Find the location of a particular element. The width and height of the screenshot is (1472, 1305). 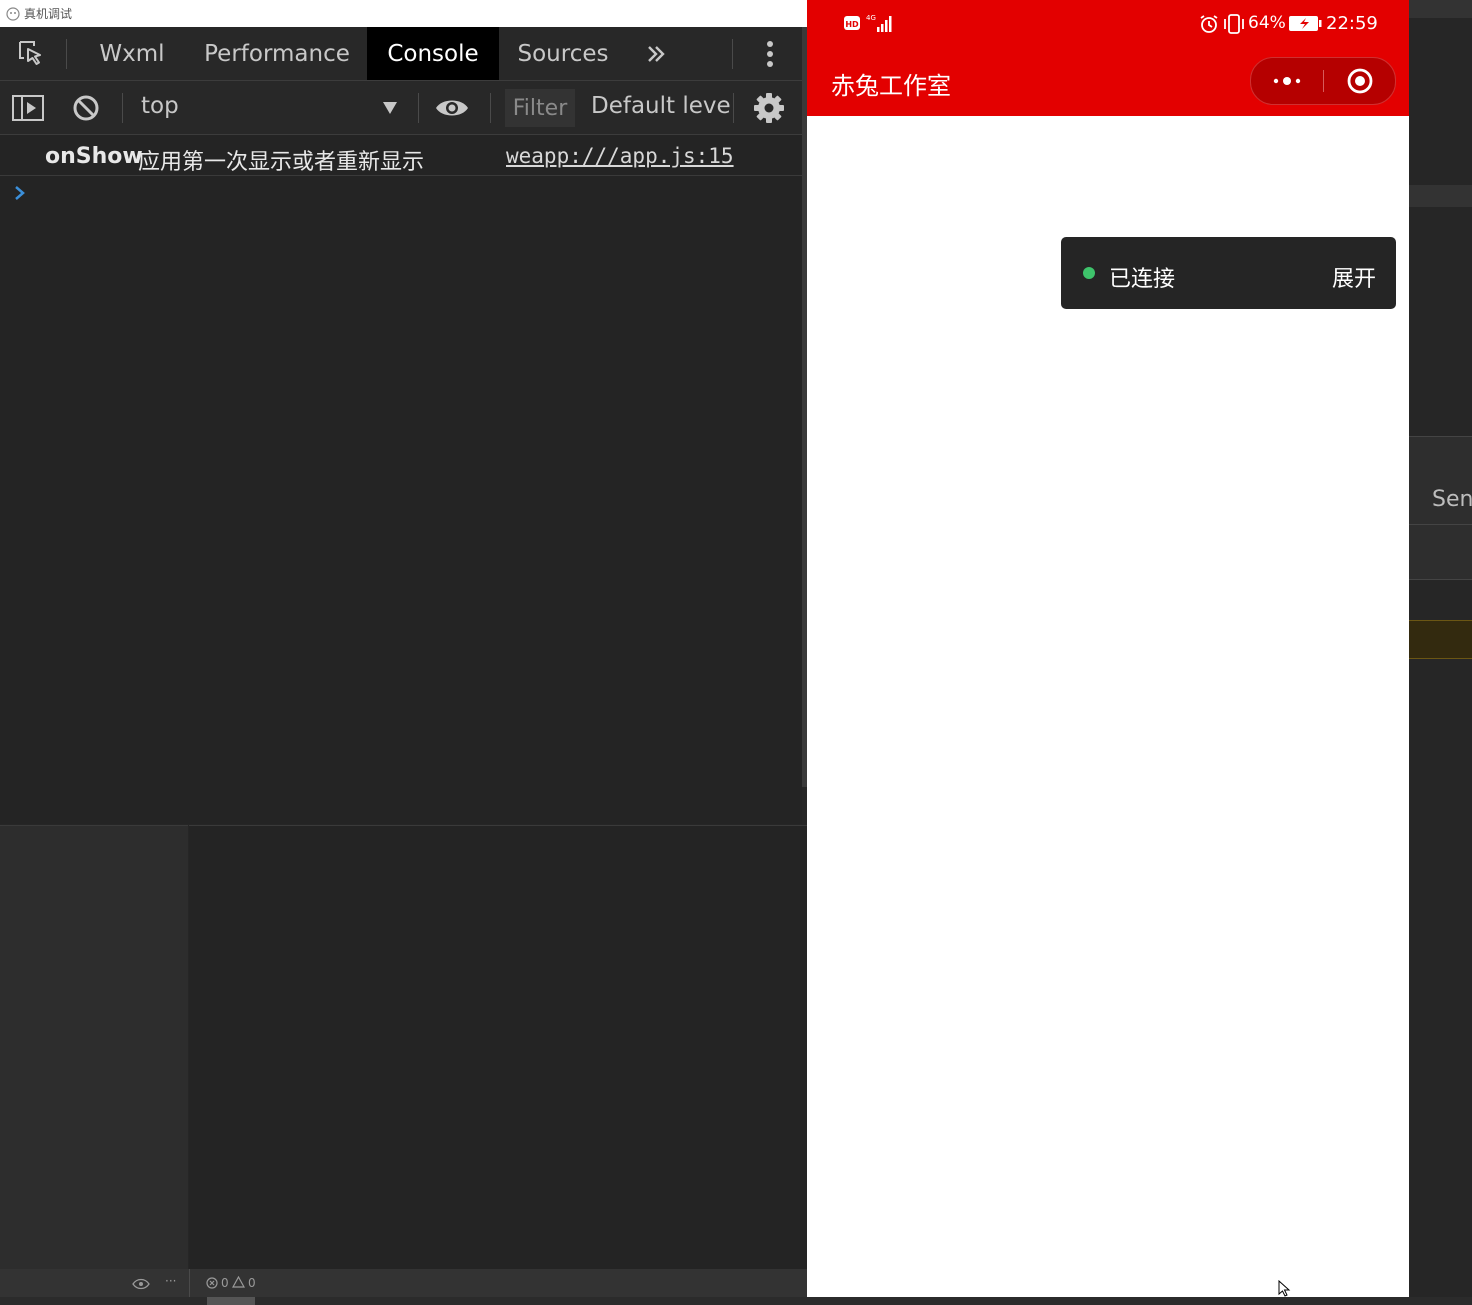

right-panel-bar is located at coordinates (1440, 196).